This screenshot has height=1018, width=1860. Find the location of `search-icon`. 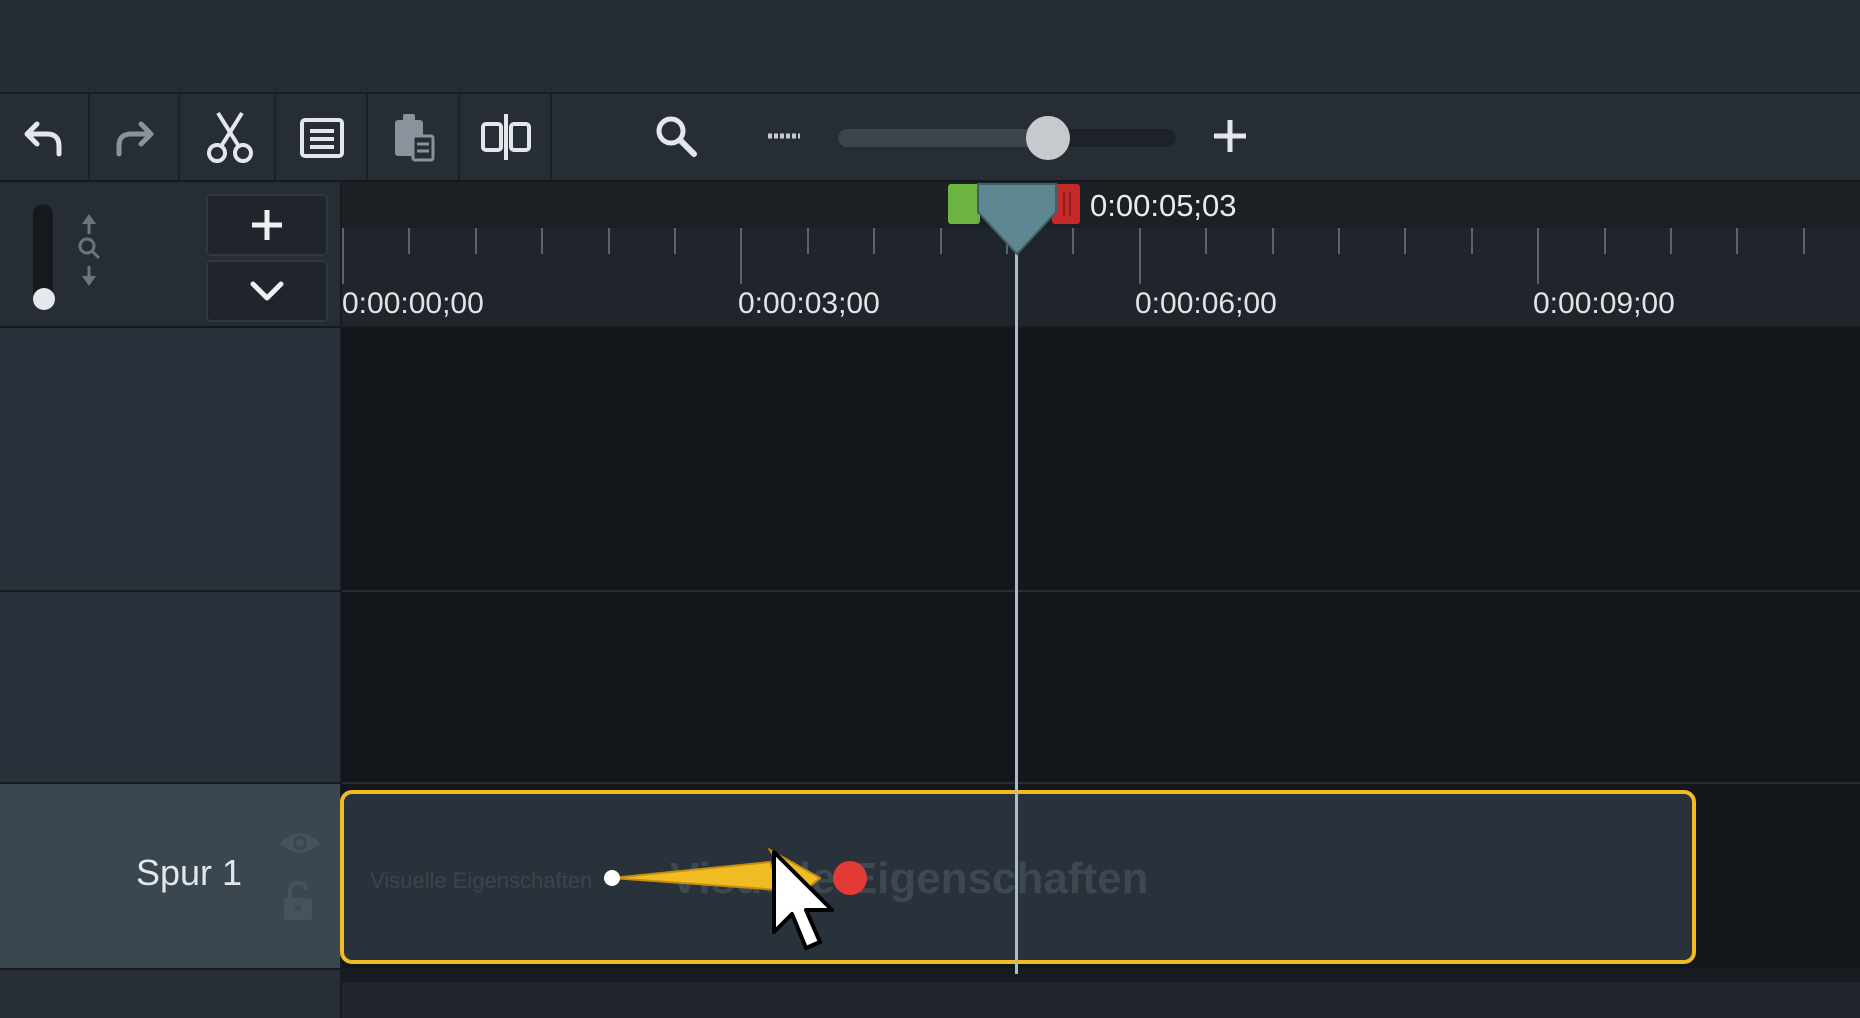

search-icon is located at coordinates (676, 136).